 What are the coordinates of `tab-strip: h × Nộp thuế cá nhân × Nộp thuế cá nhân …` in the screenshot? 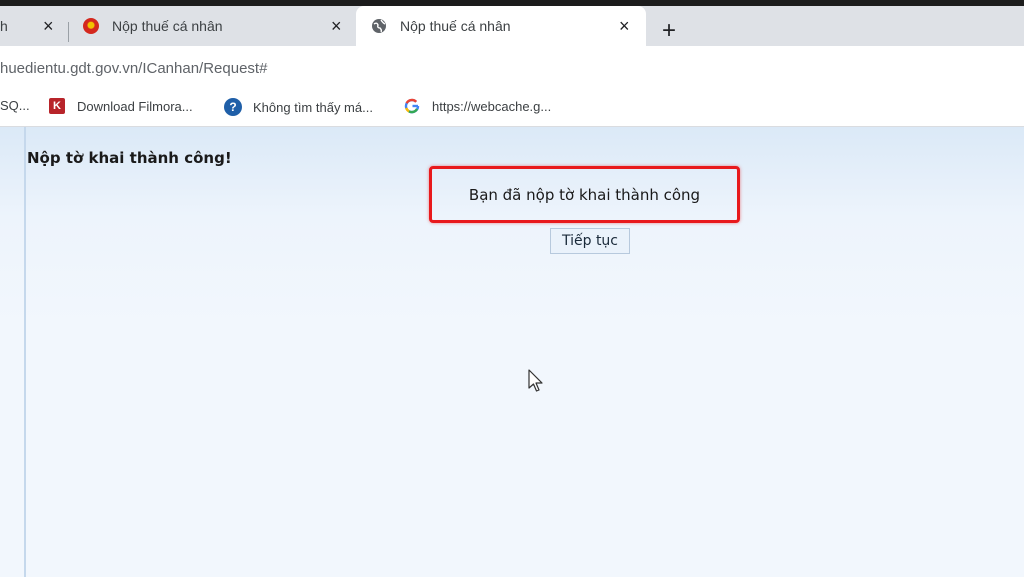 It's located at (512, 26).